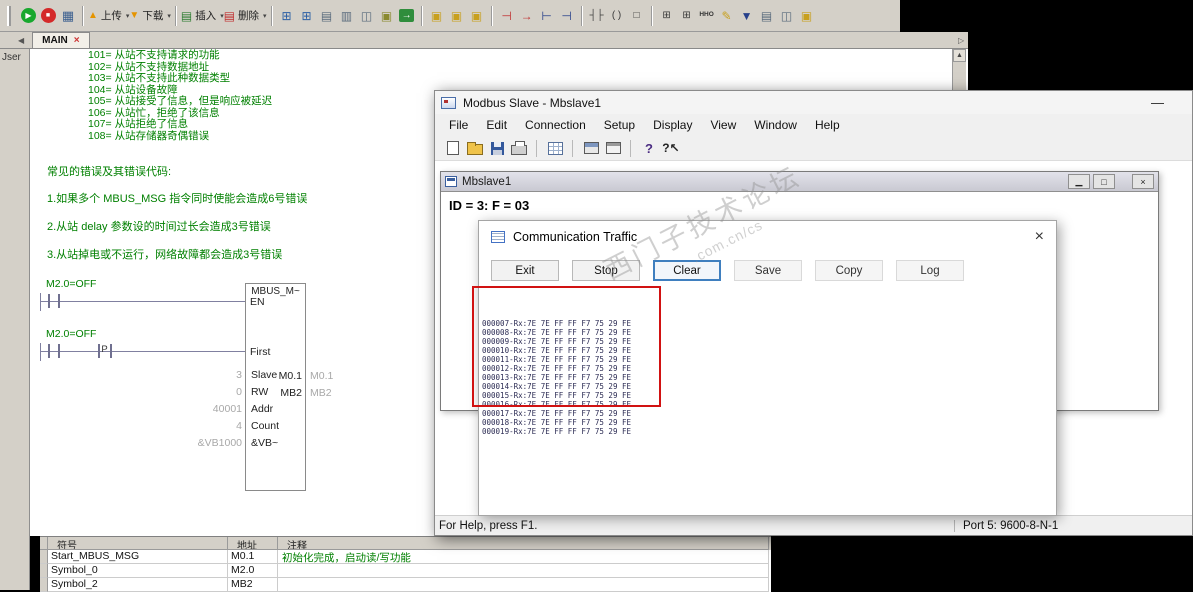  I want to click on stop-button: Stop, so click(606, 270).